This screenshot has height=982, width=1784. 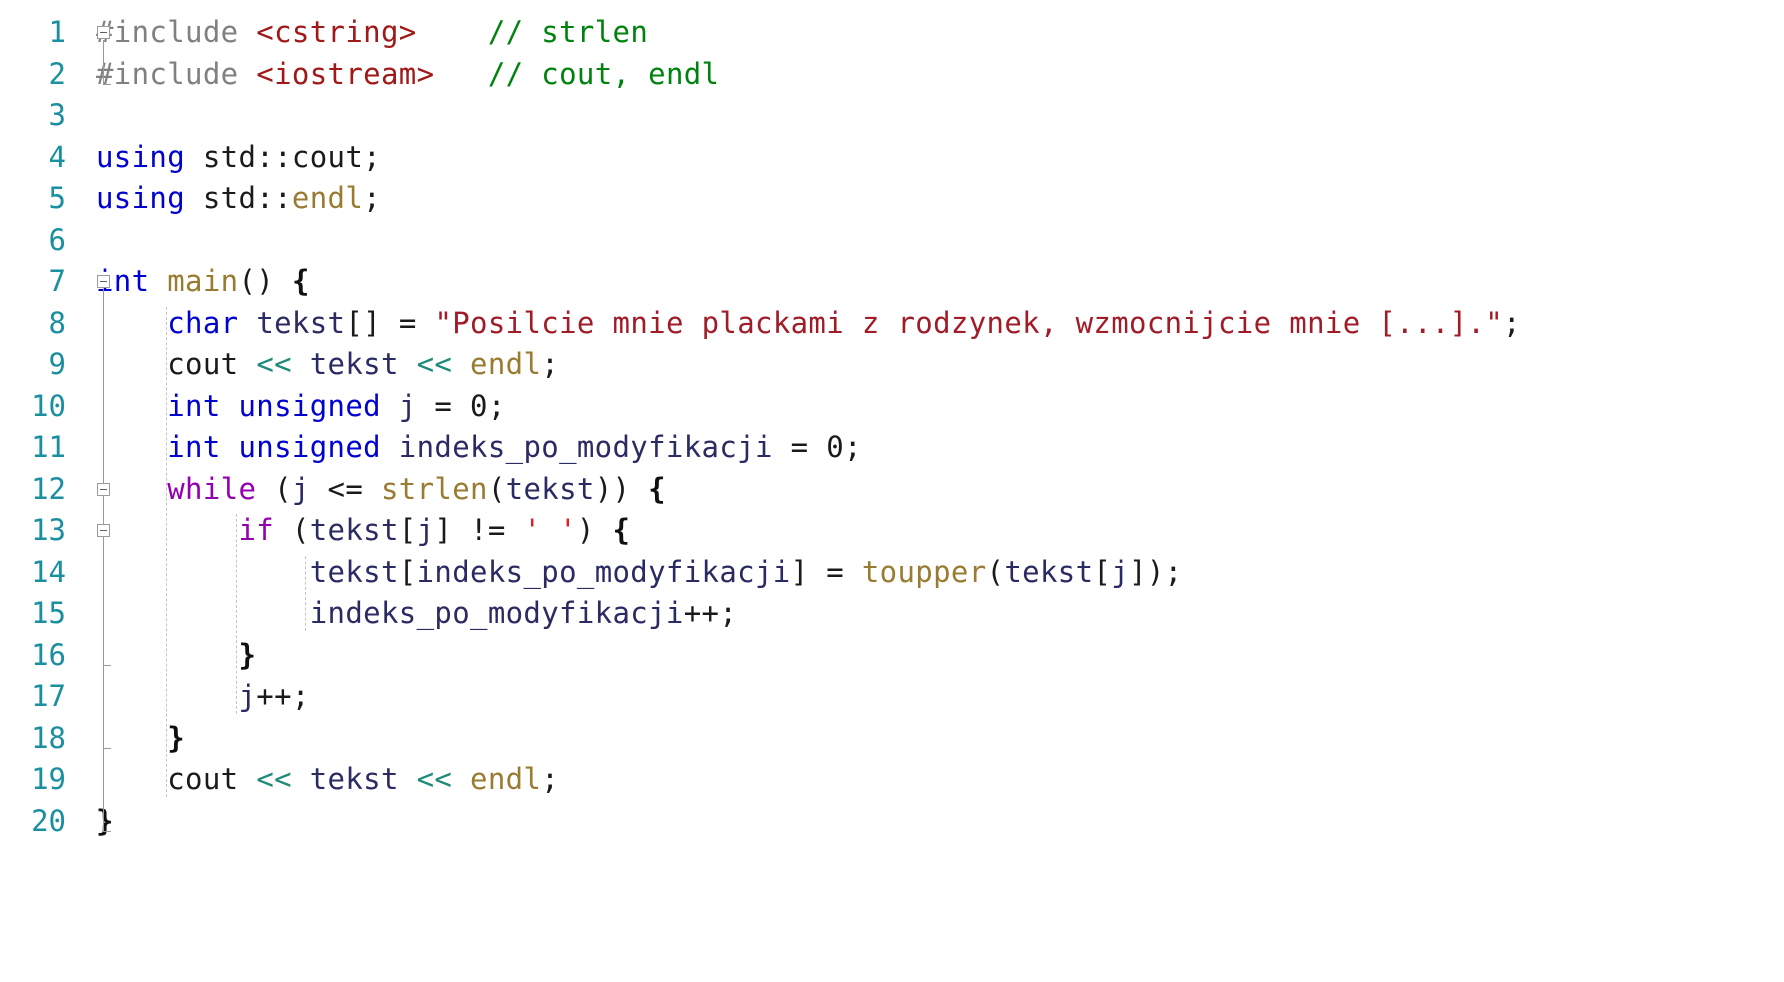 What do you see at coordinates (892, 33) in the screenshot?
I see `code-line: 1 #include <cstring> // strlen` at bounding box center [892, 33].